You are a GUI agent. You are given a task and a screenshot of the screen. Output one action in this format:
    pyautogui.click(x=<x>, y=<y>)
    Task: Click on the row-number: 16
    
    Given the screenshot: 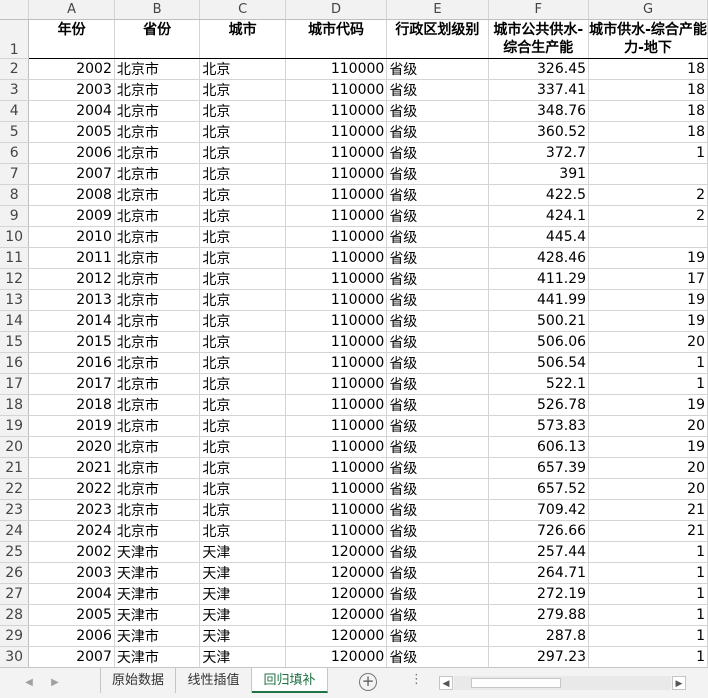 What is the action you would take?
    pyautogui.click(x=15, y=363)
    